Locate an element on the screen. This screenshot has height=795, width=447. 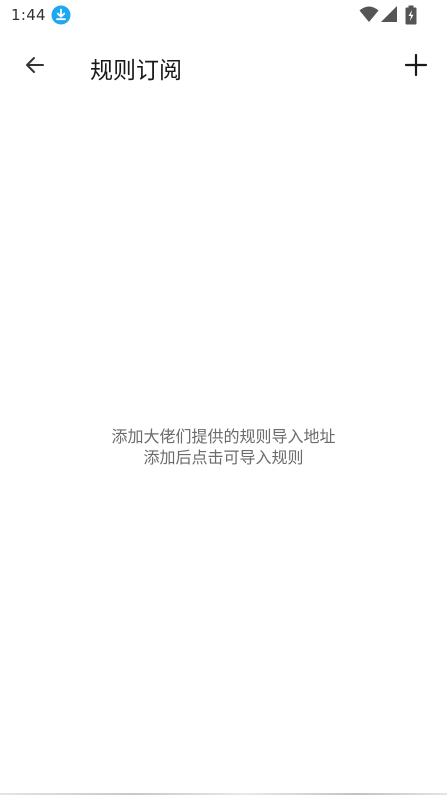
battery-charging-icon is located at coordinates (411, 15).